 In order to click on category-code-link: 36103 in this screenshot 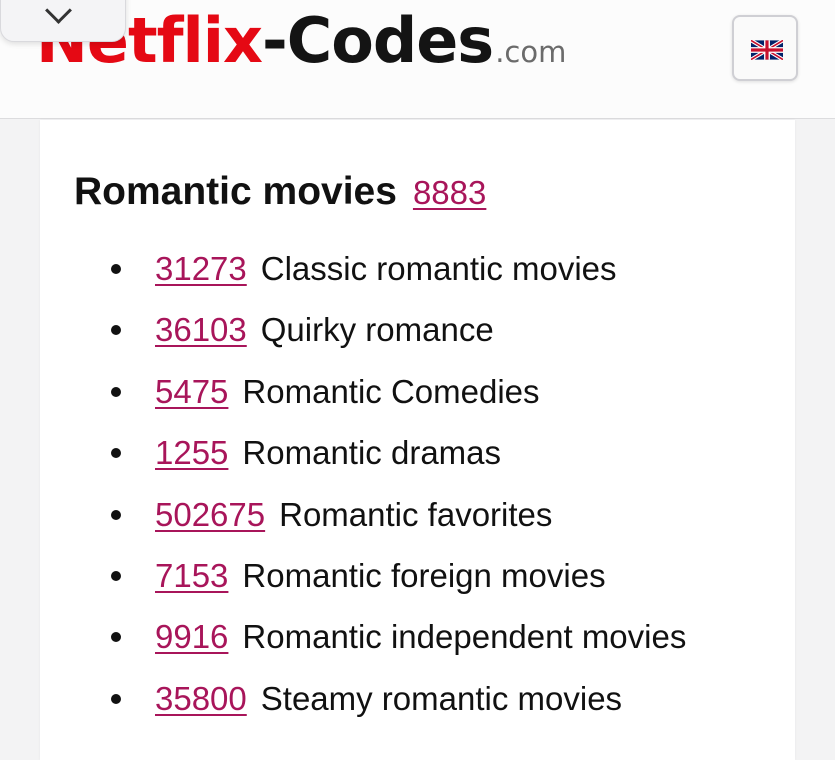, I will do `click(201, 329)`.